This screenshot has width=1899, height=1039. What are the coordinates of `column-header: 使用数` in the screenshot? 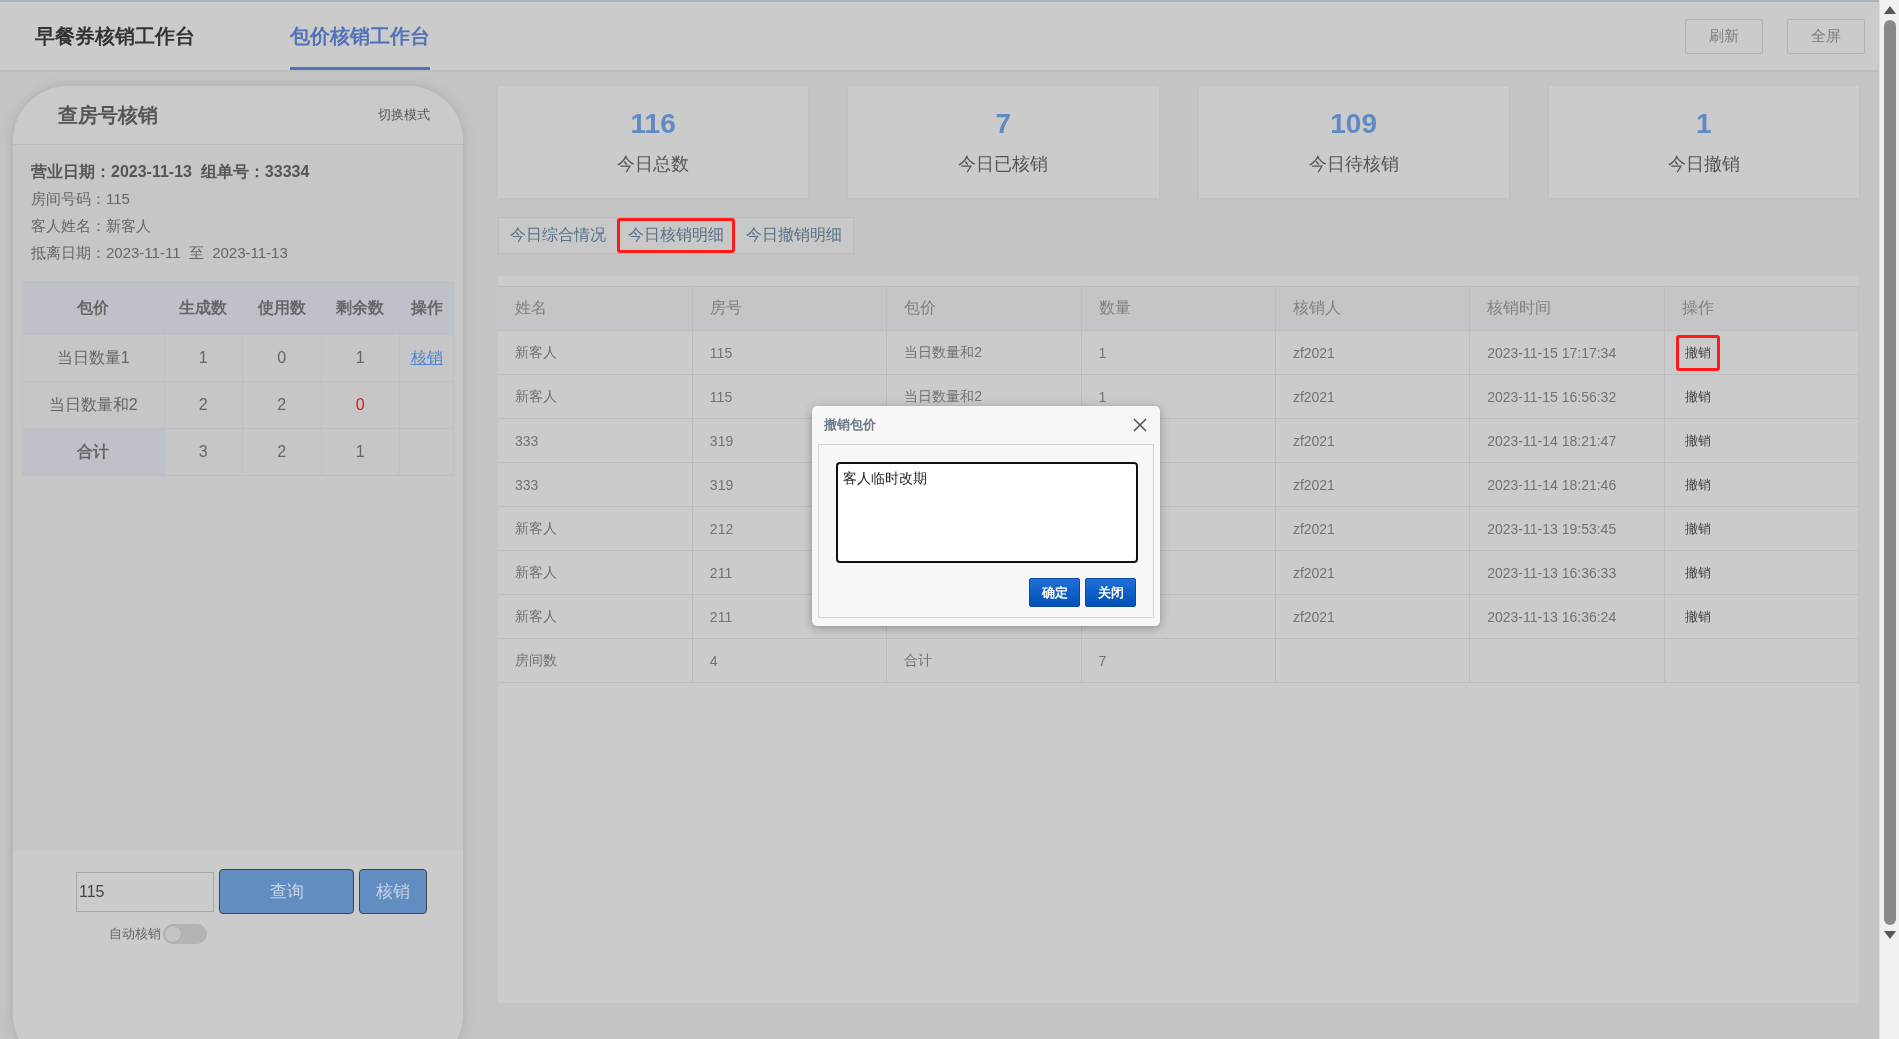 It's located at (282, 308).